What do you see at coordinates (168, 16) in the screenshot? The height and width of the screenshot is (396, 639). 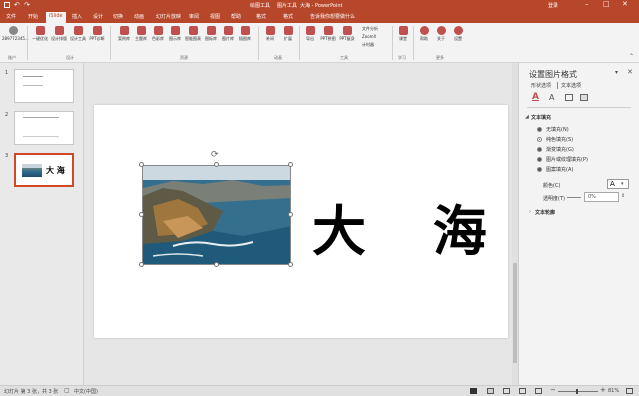 I see `tab-slideshow: 幻灯片放映` at bounding box center [168, 16].